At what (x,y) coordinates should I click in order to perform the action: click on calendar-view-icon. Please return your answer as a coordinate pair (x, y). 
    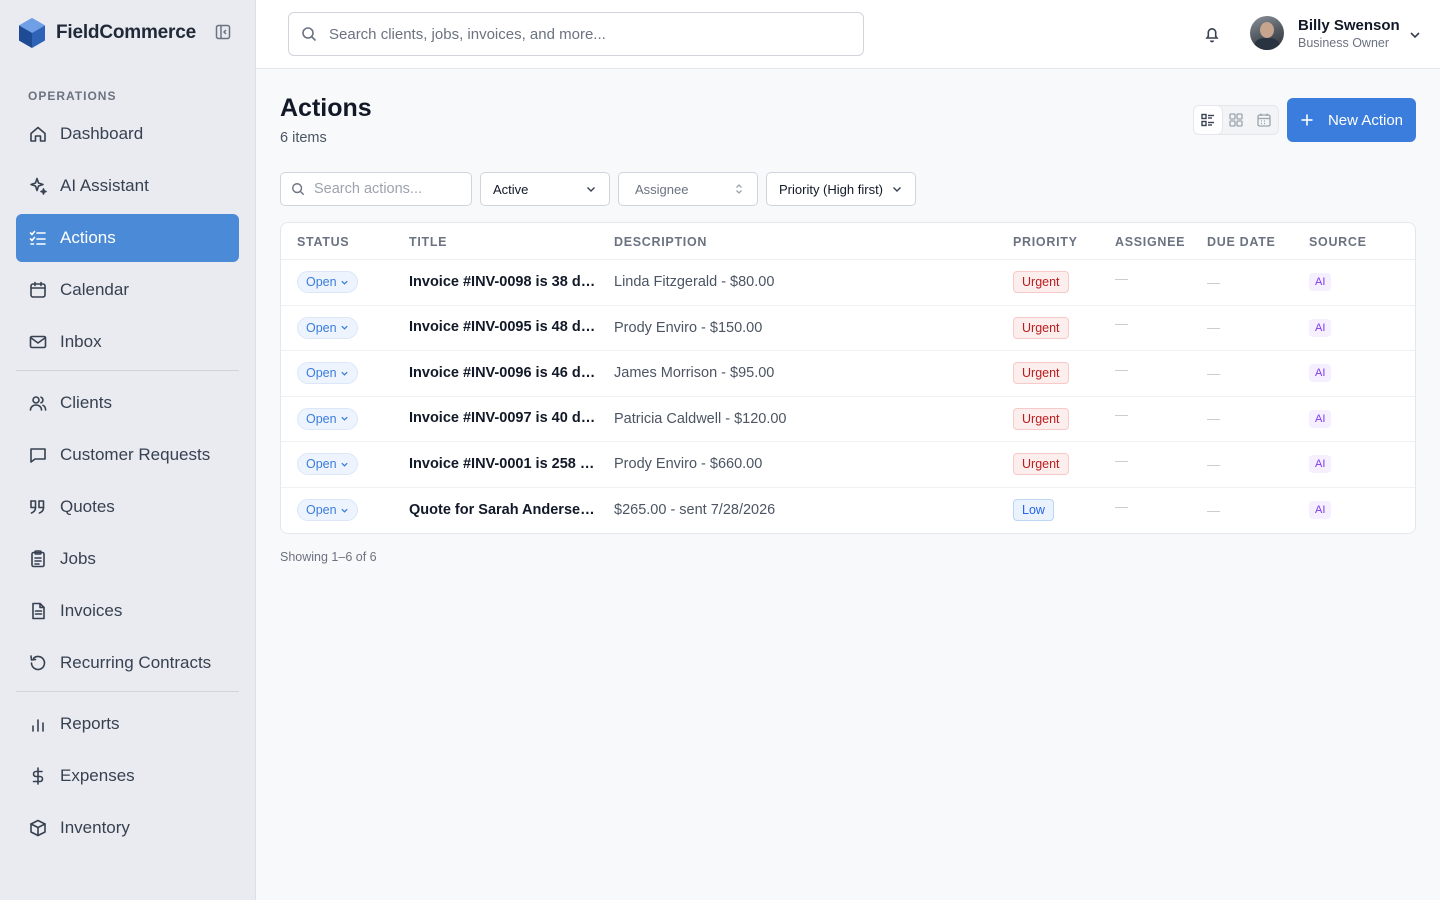
    Looking at the image, I should click on (1264, 120).